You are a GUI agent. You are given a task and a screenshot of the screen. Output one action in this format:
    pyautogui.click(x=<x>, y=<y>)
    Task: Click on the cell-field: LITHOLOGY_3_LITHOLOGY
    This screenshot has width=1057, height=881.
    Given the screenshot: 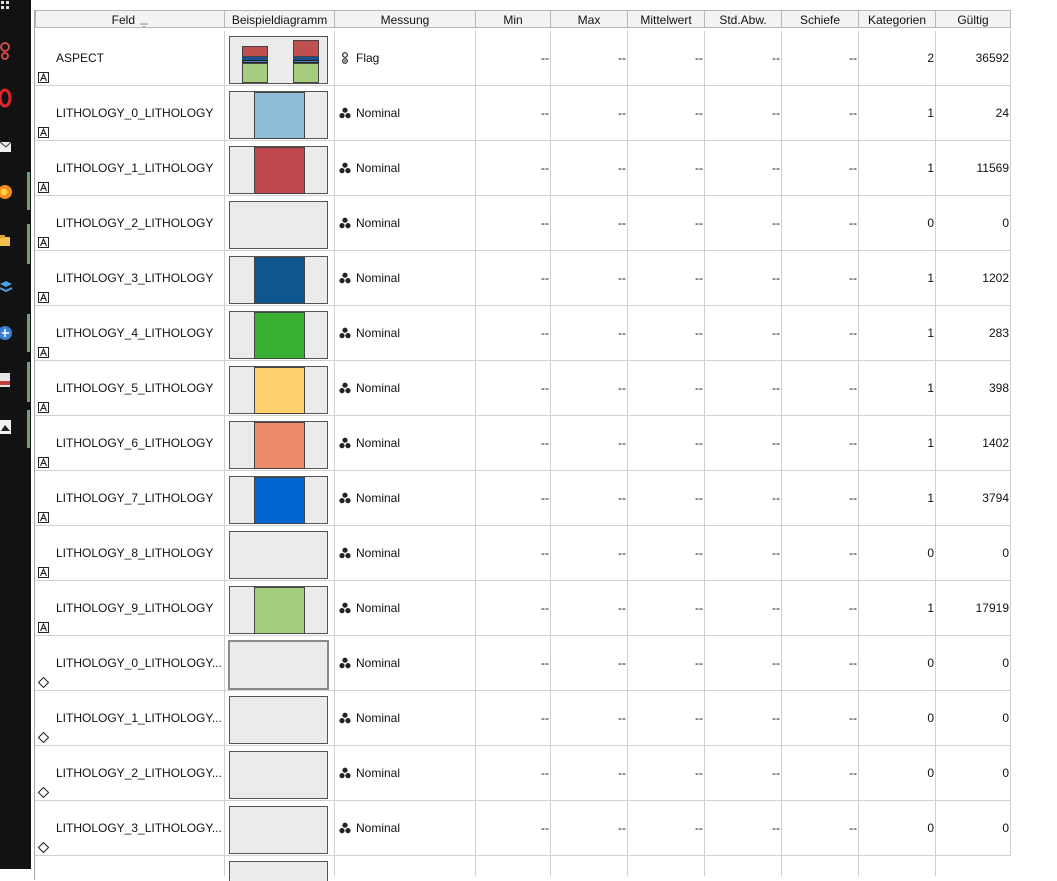 What is the action you would take?
    pyautogui.click(x=130, y=278)
    